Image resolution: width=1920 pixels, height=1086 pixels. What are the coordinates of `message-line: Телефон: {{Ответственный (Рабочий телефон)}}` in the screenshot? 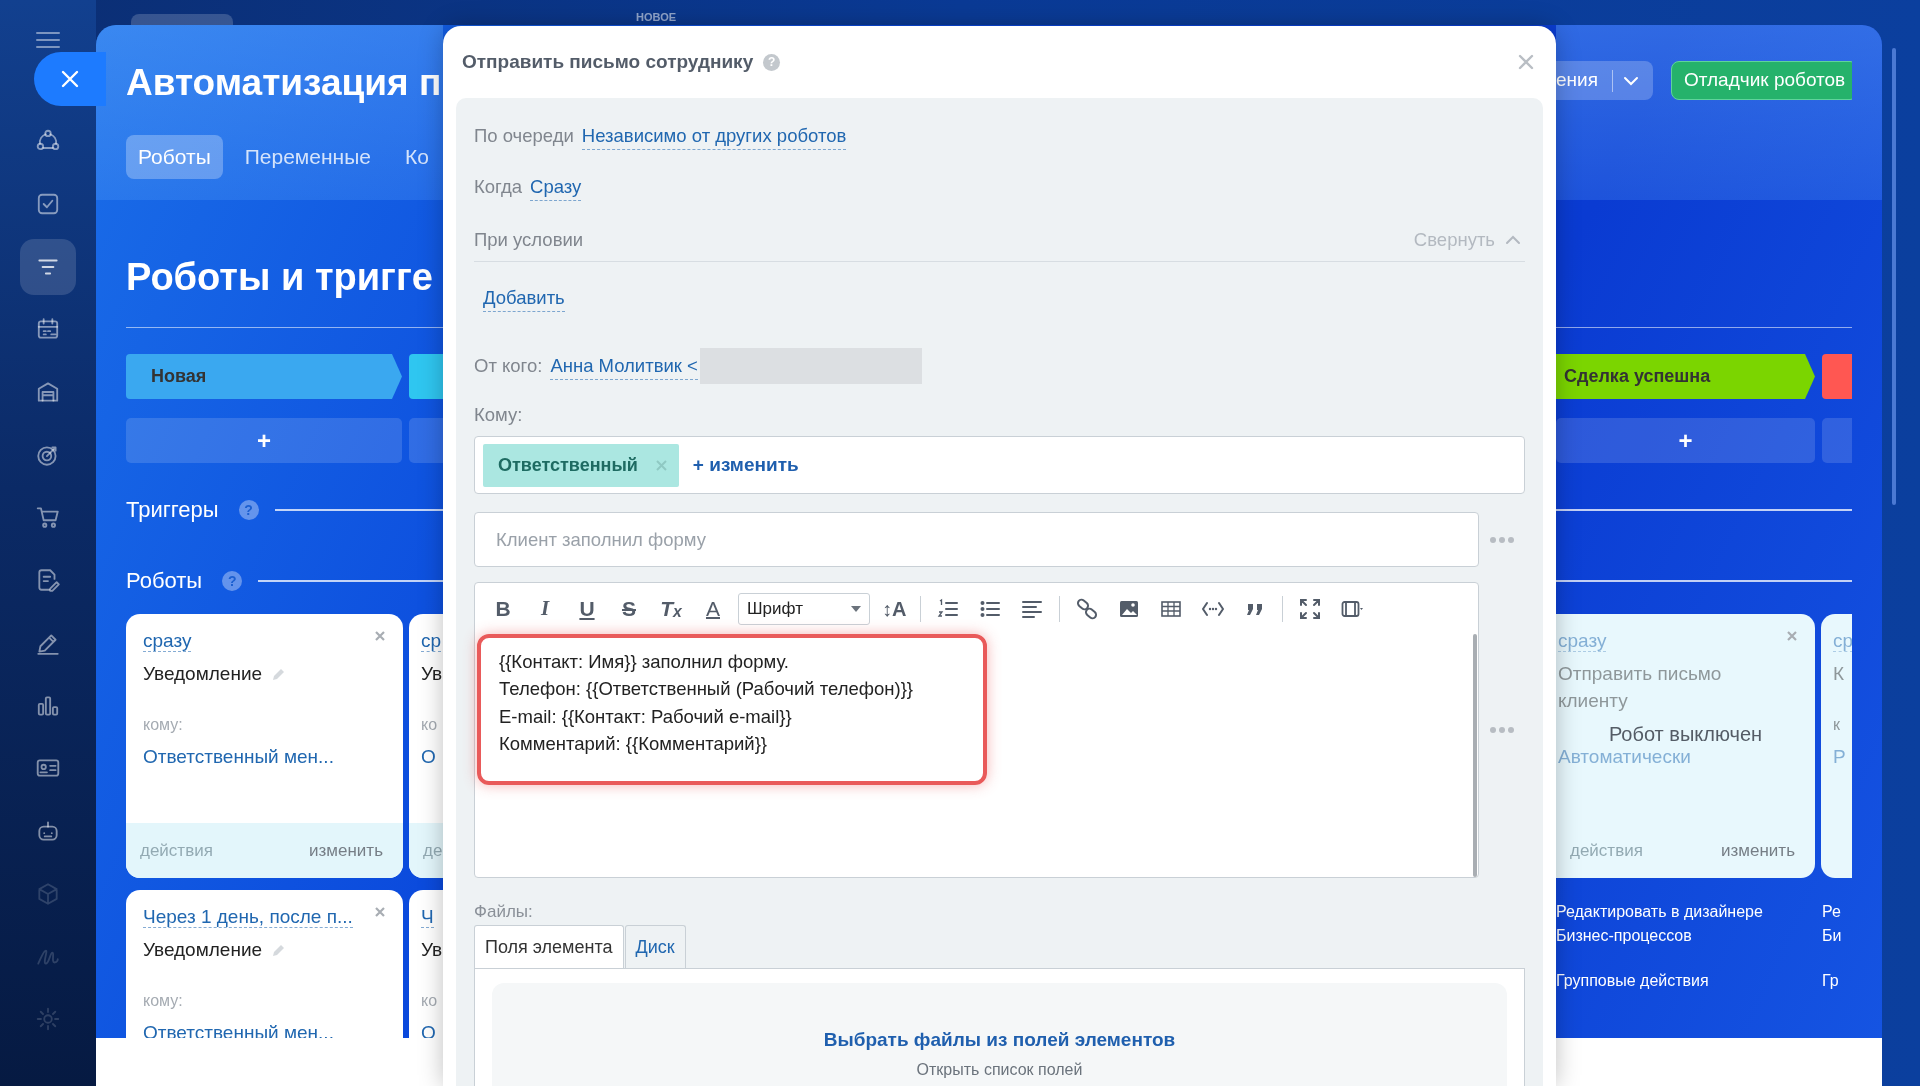 It's located at (706, 689).